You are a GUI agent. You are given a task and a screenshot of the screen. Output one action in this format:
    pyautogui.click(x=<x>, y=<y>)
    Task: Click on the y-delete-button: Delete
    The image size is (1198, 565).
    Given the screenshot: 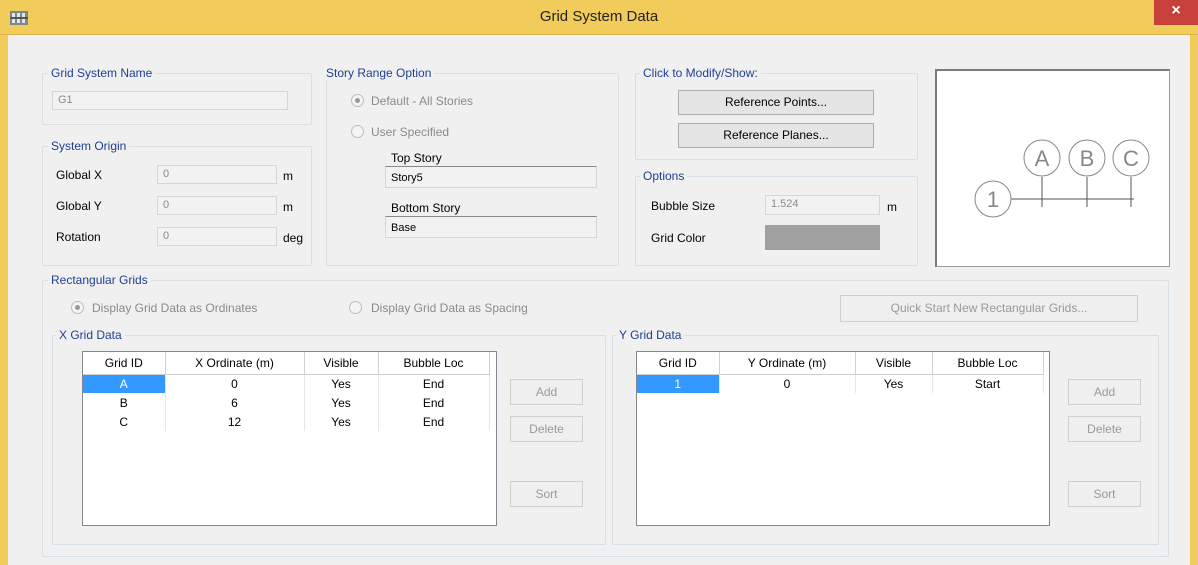 What is the action you would take?
    pyautogui.click(x=1104, y=429)
    